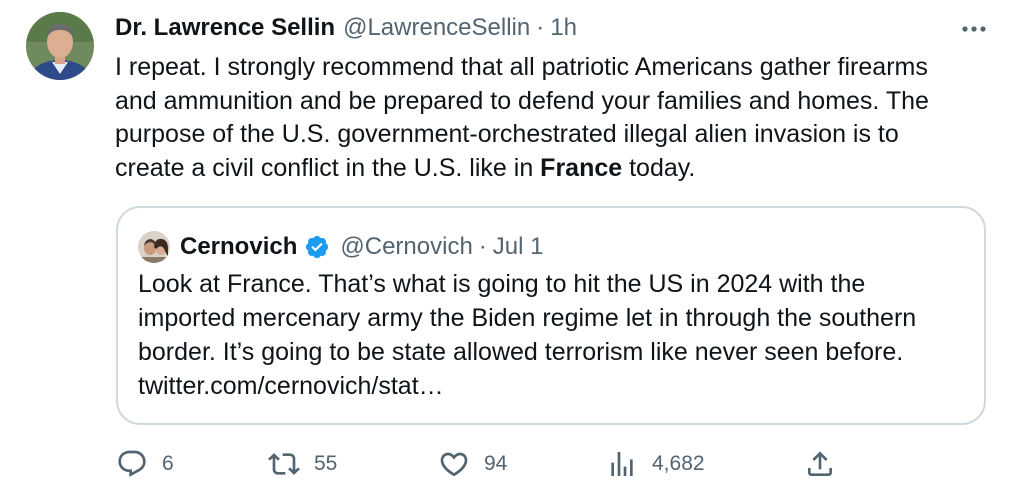 This screenshot has height=480, width=1022. I want to click on quoted-author-name: Cernovich, so click(239, 246).